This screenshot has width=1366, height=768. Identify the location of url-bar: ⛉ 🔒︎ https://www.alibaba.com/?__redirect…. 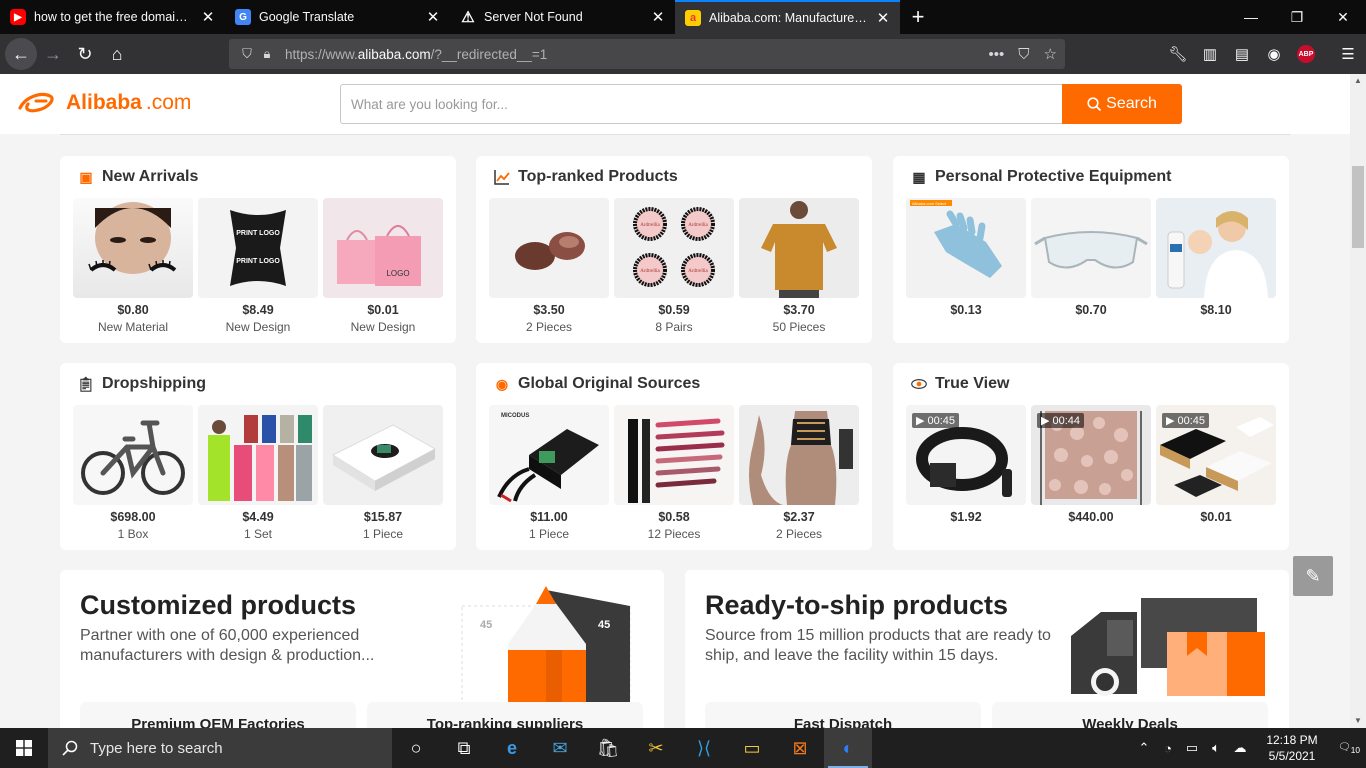
(647, 54).